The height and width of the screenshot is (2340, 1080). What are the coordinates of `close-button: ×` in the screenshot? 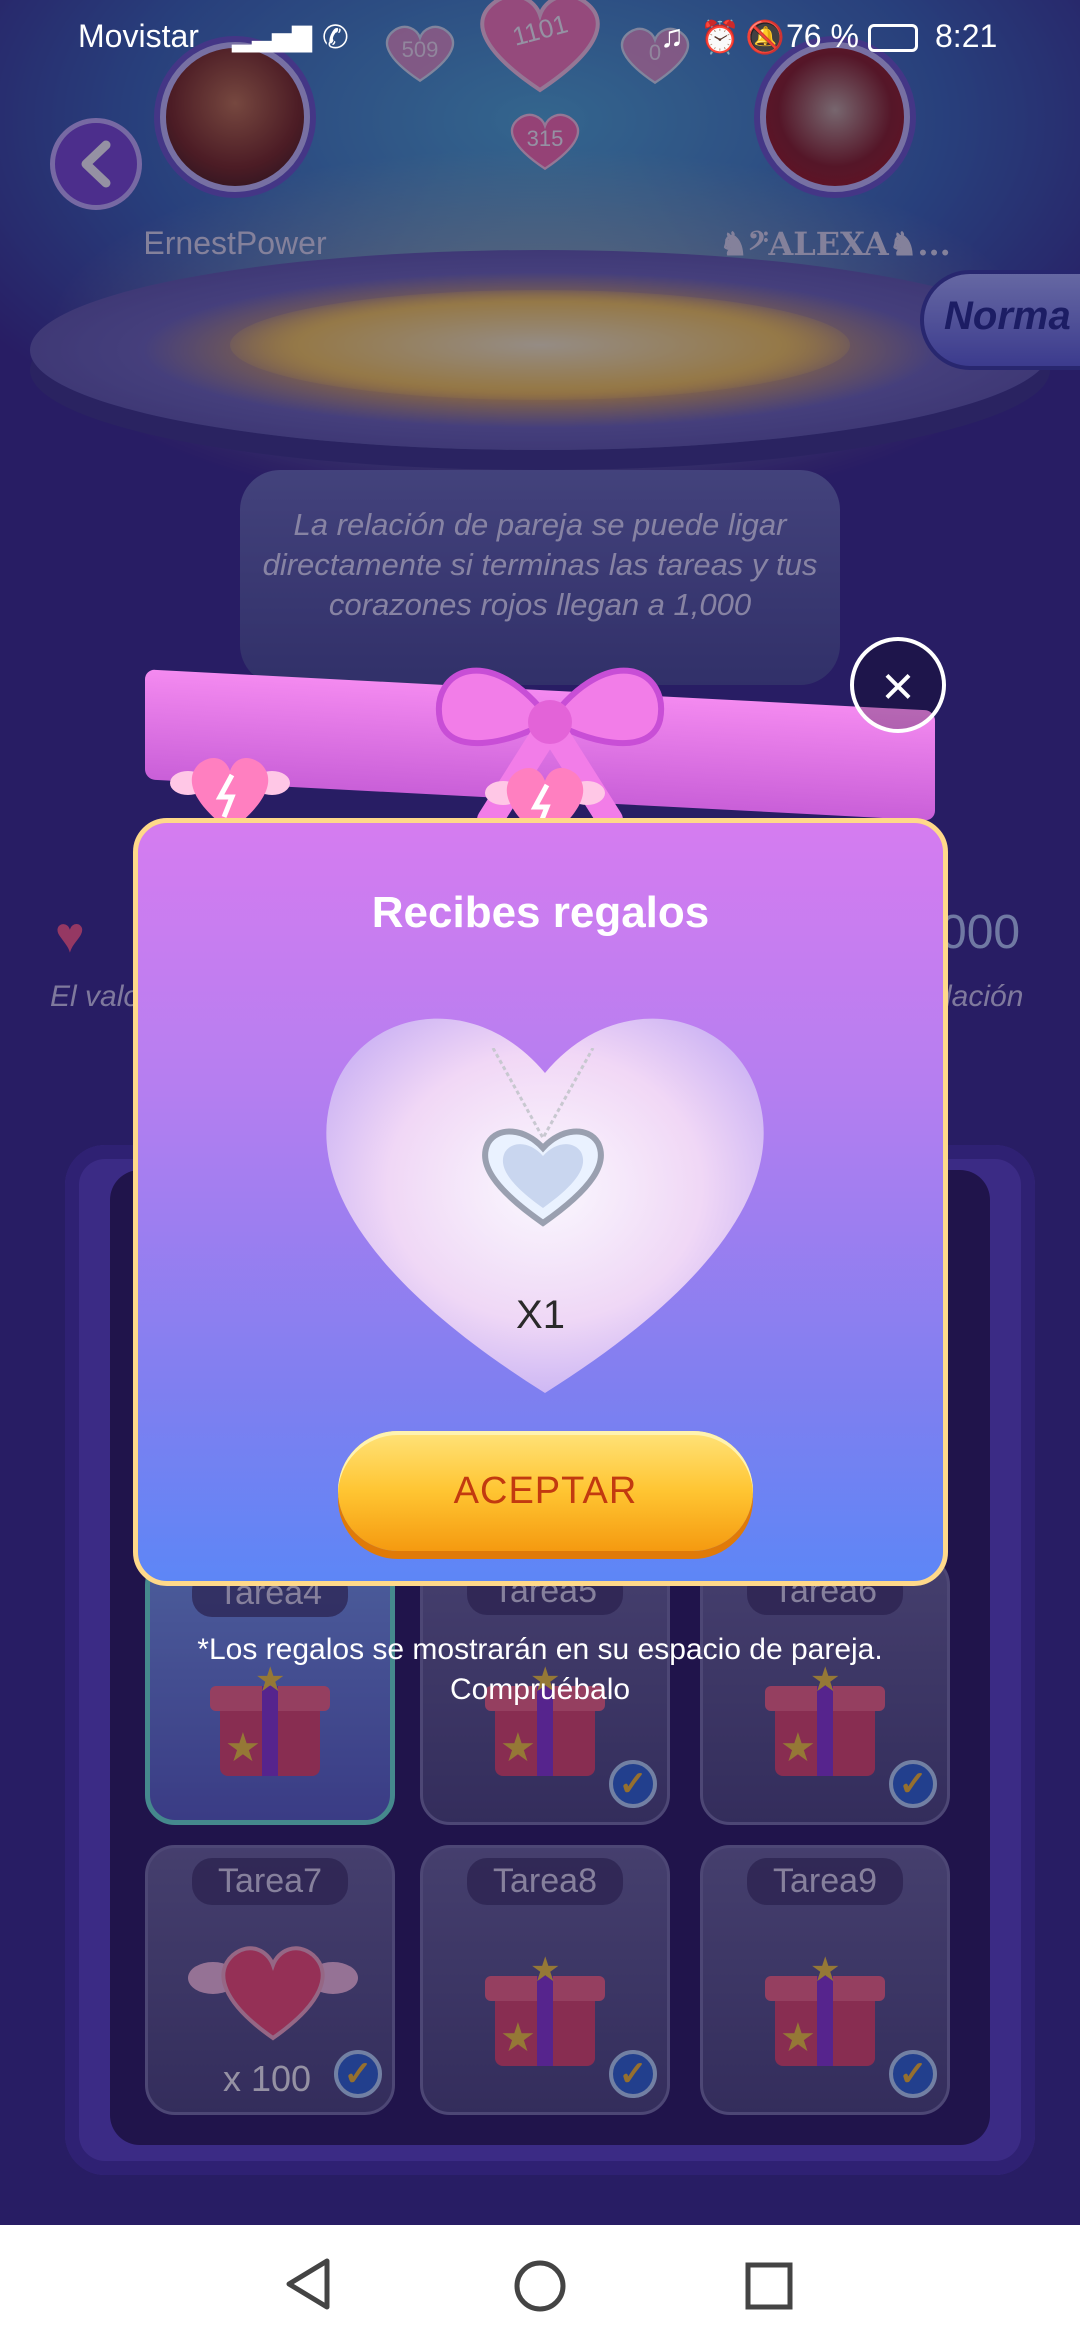 It's located at (898, 685).